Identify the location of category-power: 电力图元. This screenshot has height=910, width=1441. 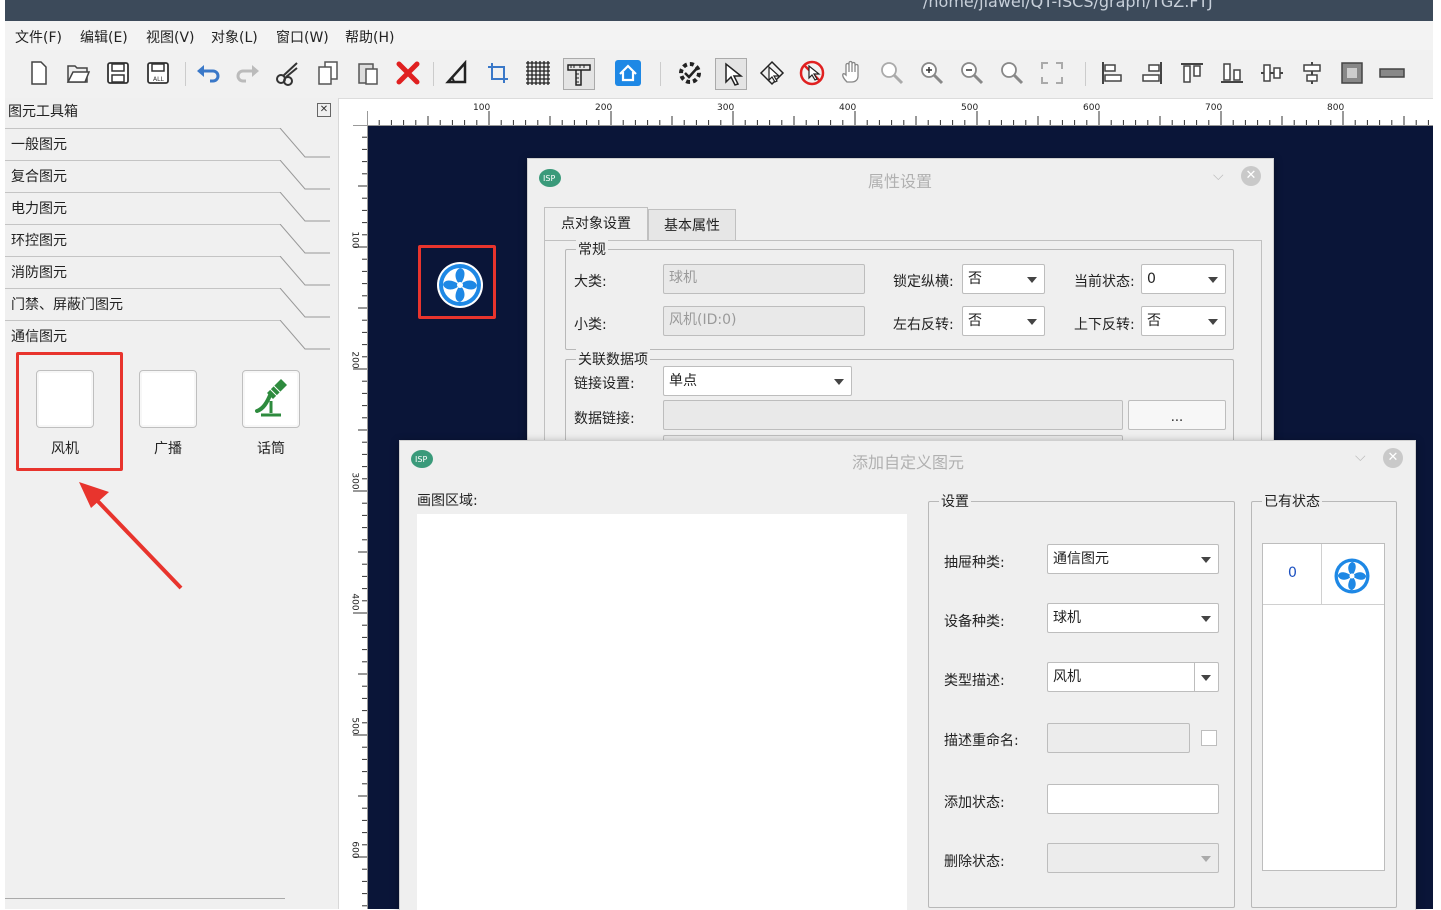
(167, 208).